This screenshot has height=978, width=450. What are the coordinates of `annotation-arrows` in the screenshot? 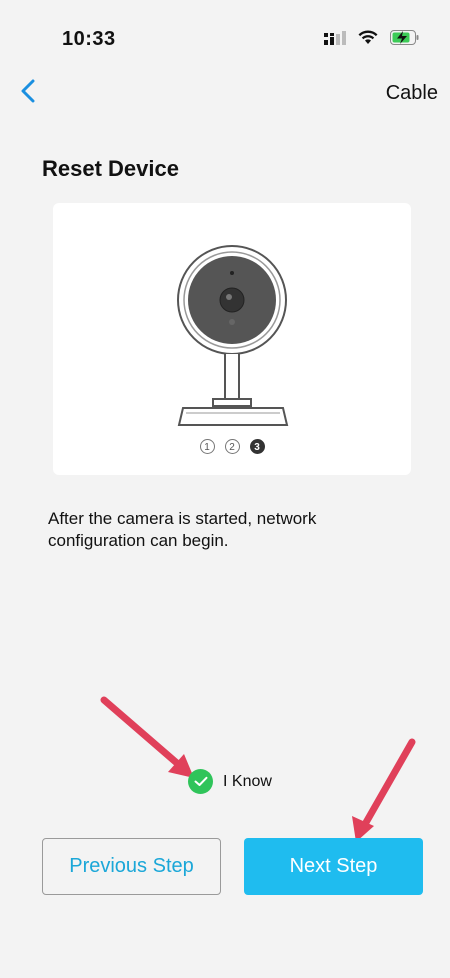 It's located at (258, 769).